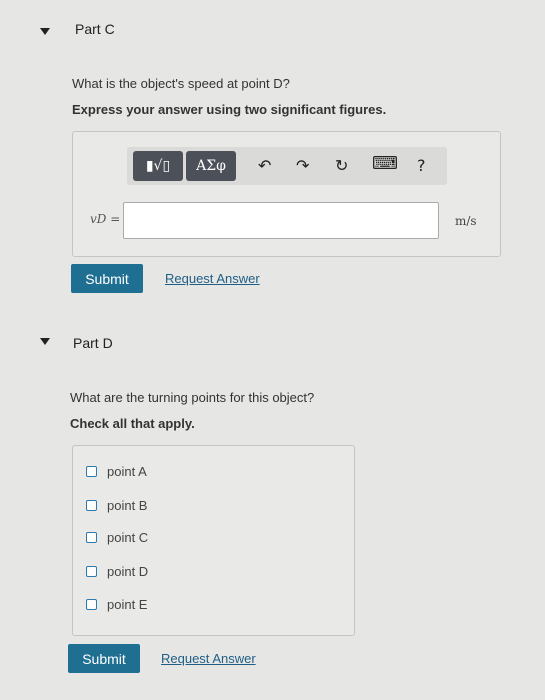 This screenshot has height=700, width=545. What do you see at coordinates (128, 537) in the screenshot?
I see `option-label: point C` at bounding box center [128, 537].